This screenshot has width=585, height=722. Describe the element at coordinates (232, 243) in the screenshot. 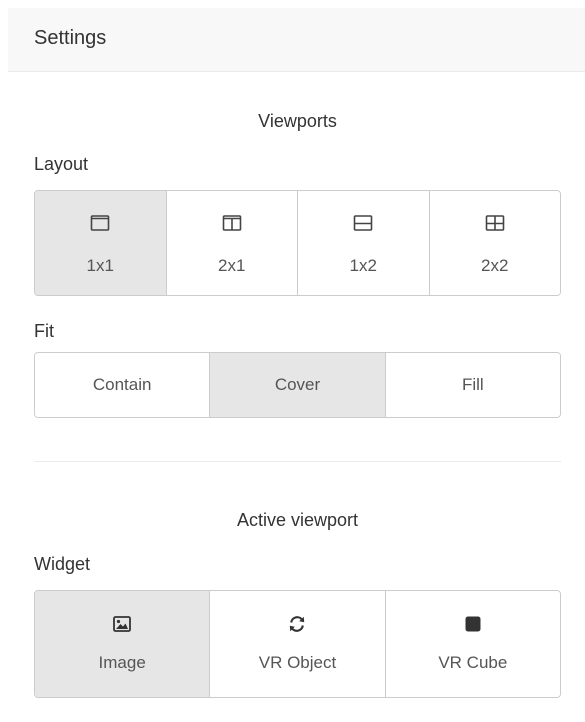

I see `layout-2x1-button: 2x1` at that location.